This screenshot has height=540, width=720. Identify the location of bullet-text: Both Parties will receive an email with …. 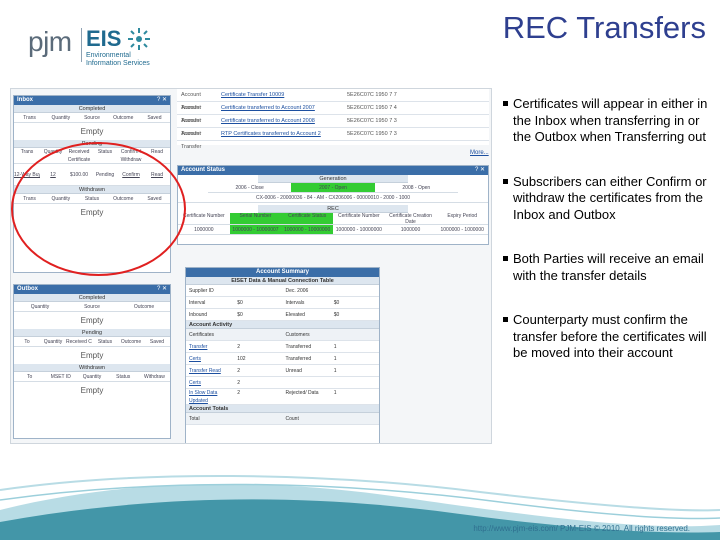
(608, 267).